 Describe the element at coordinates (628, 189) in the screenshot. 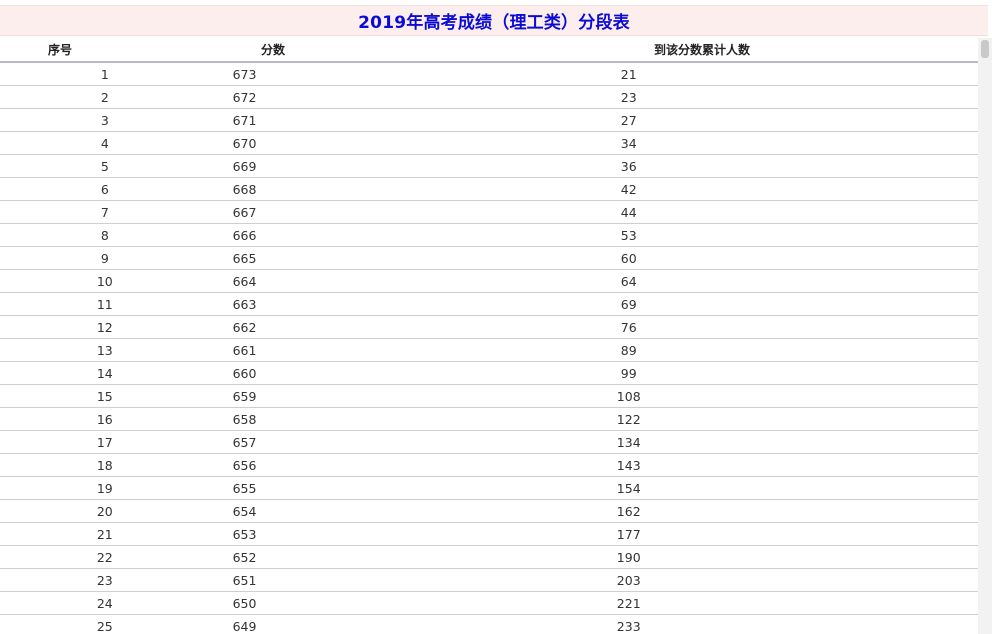

I see `cell-cumulative: 42` at that location.